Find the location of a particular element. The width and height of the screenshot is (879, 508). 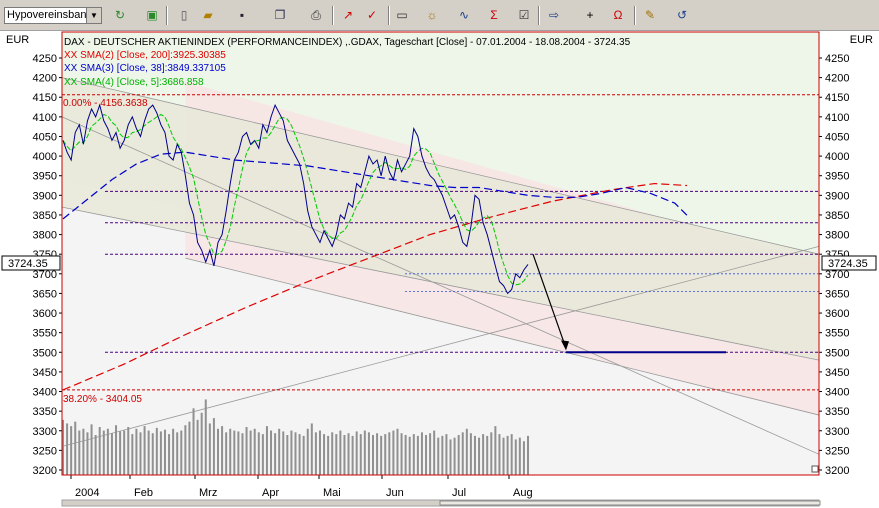

y-tick-label-left: 3300 is located at coordinates (45, 432).